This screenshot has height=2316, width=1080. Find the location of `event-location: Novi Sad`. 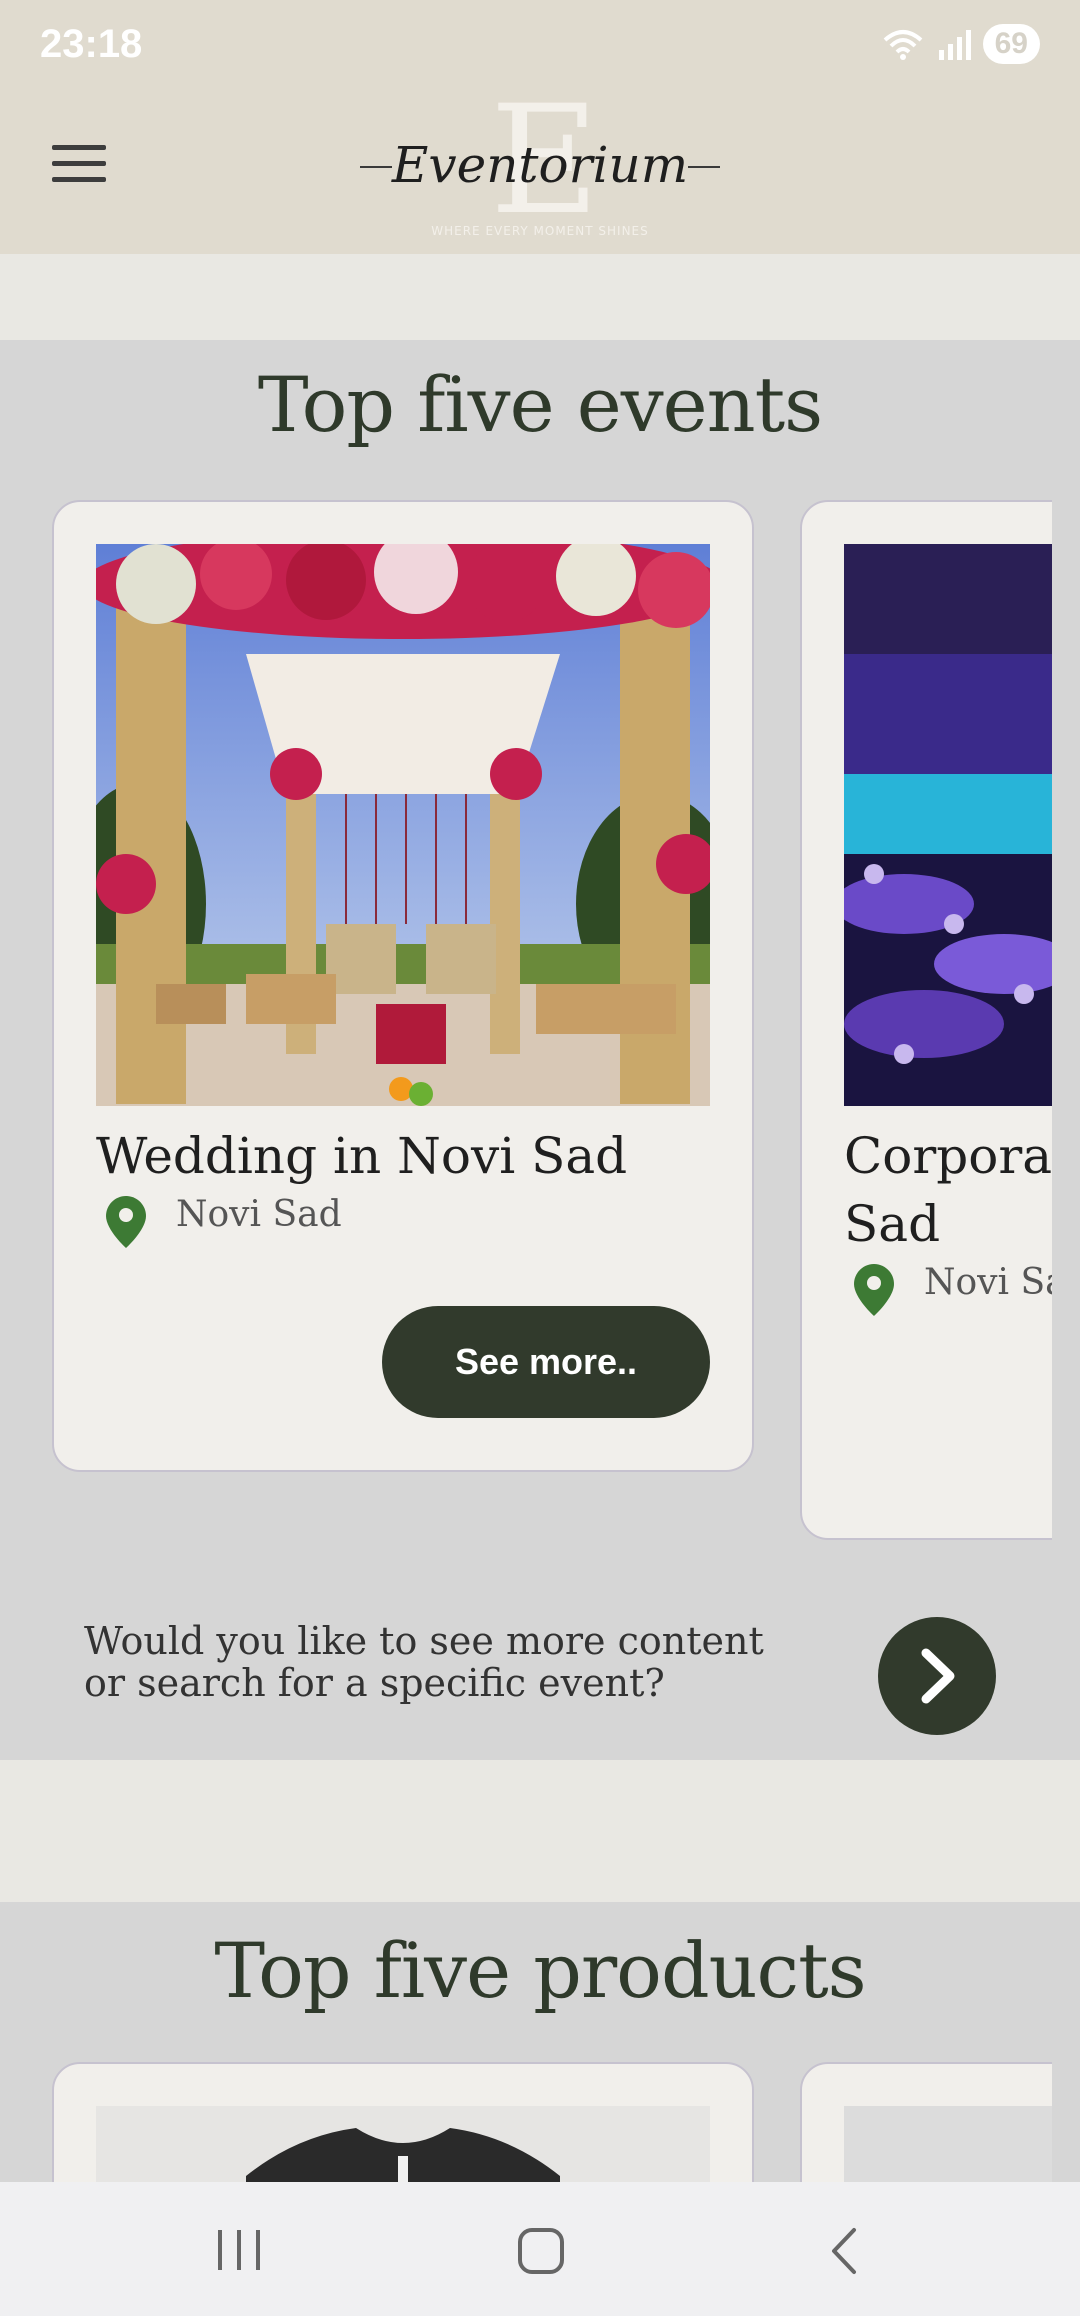

event-location: Novi Sad is located at coordinates (259, 1214).